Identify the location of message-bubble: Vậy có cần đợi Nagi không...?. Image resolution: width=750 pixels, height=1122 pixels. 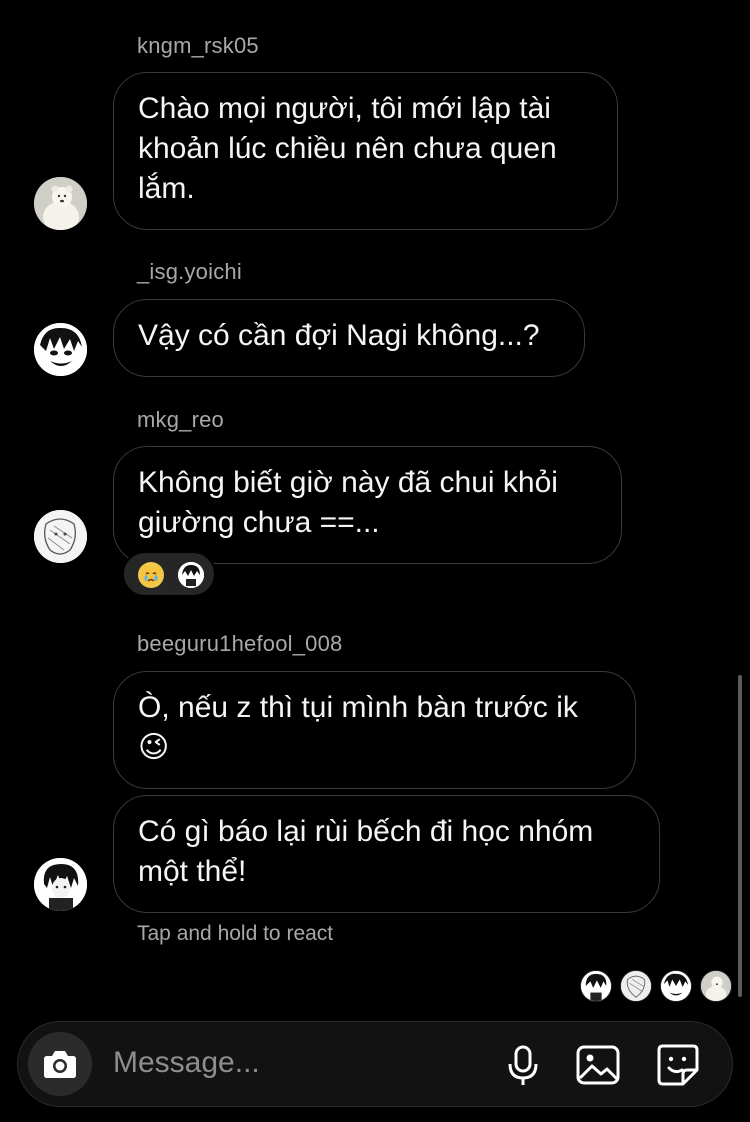
(349, 338).